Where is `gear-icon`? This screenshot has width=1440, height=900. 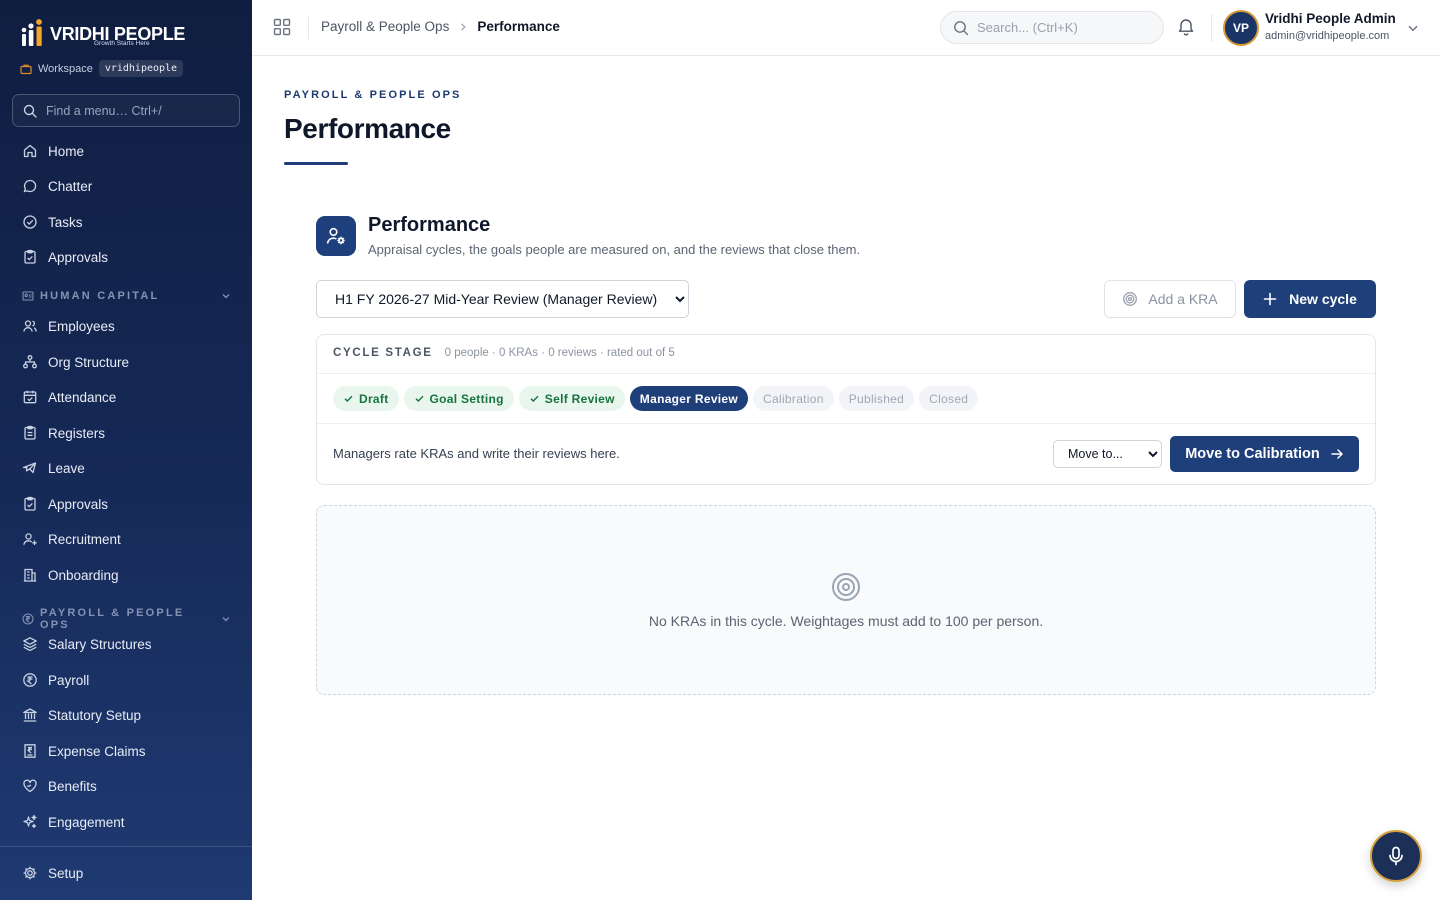
gear-icon is located at coordinates (30, 873).